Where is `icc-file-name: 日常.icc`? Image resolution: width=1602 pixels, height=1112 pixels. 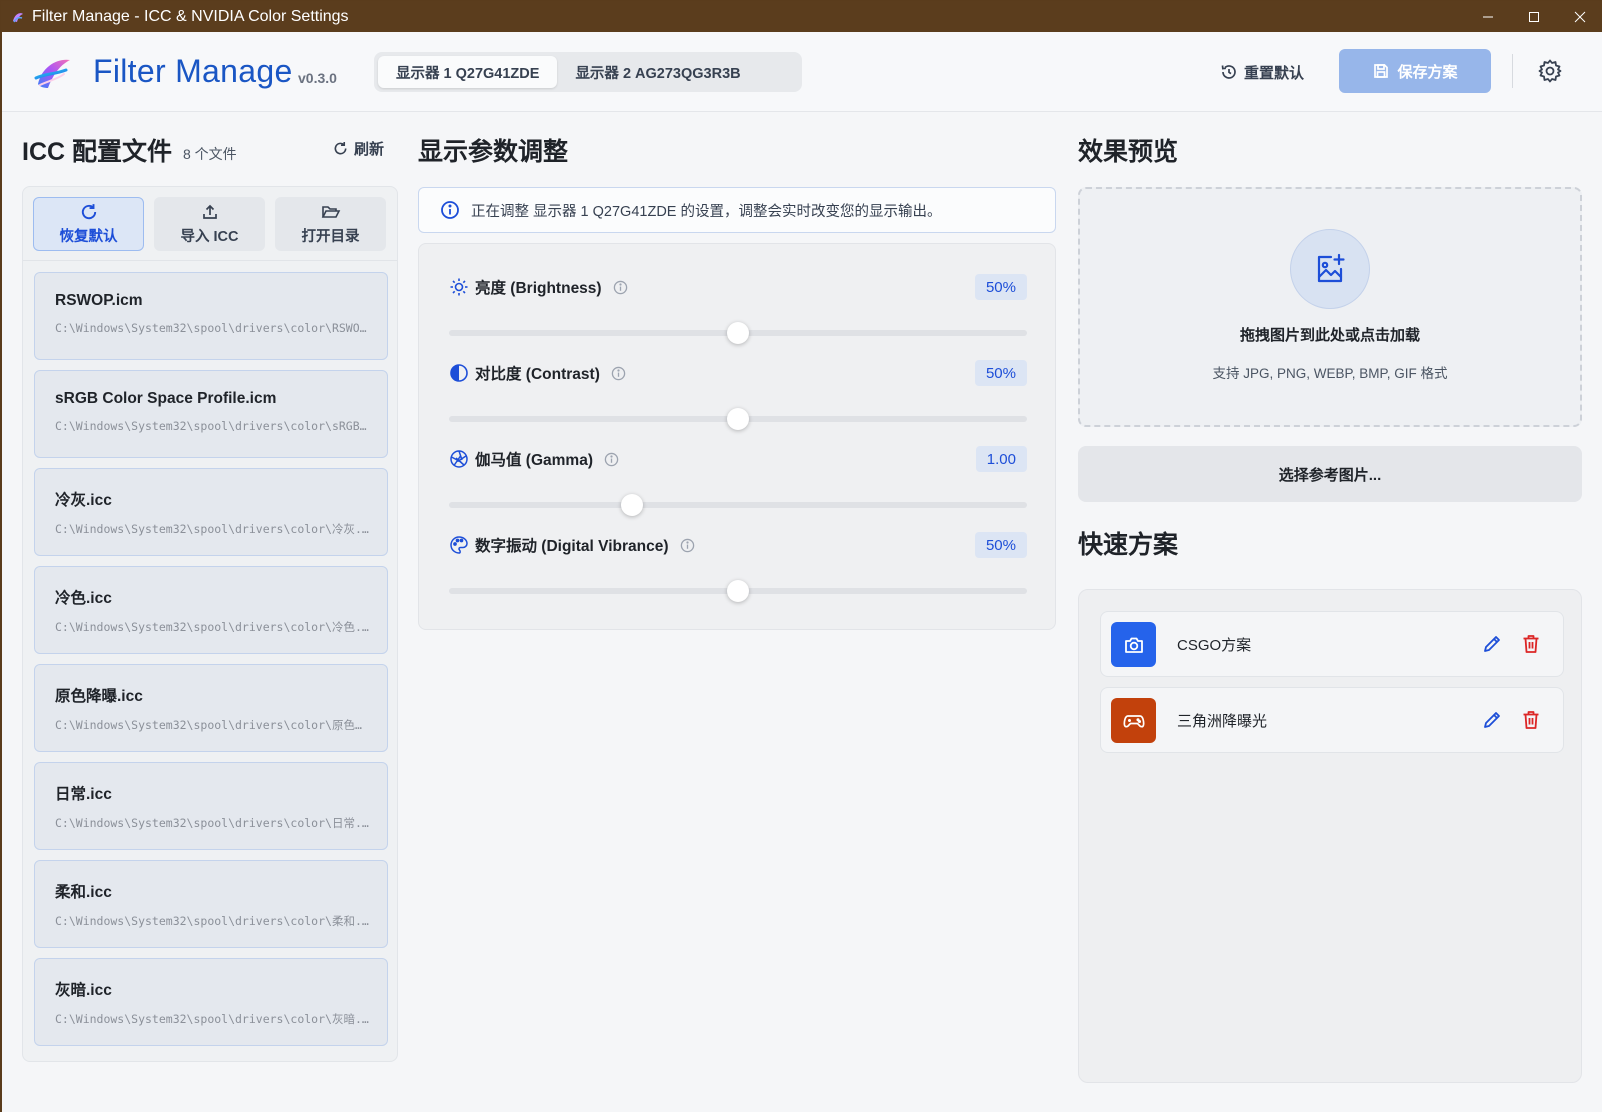
icc-file-name: 日常.icc is located at coordinates (83, 794).